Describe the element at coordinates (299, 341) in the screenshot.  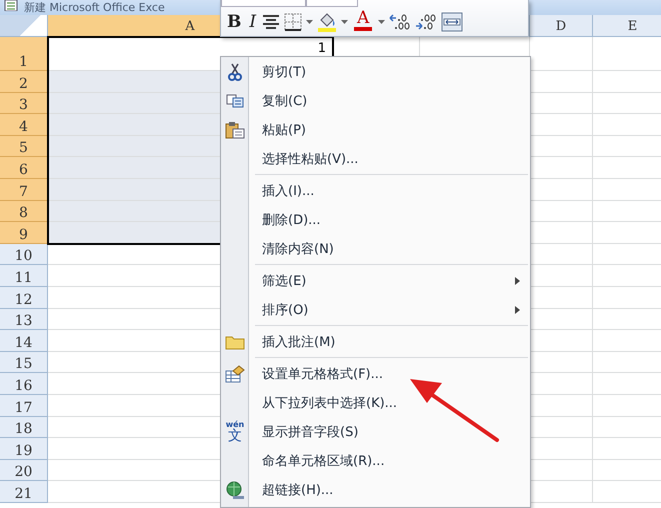
I see `menu-item: 插入批注(M)` at that location.